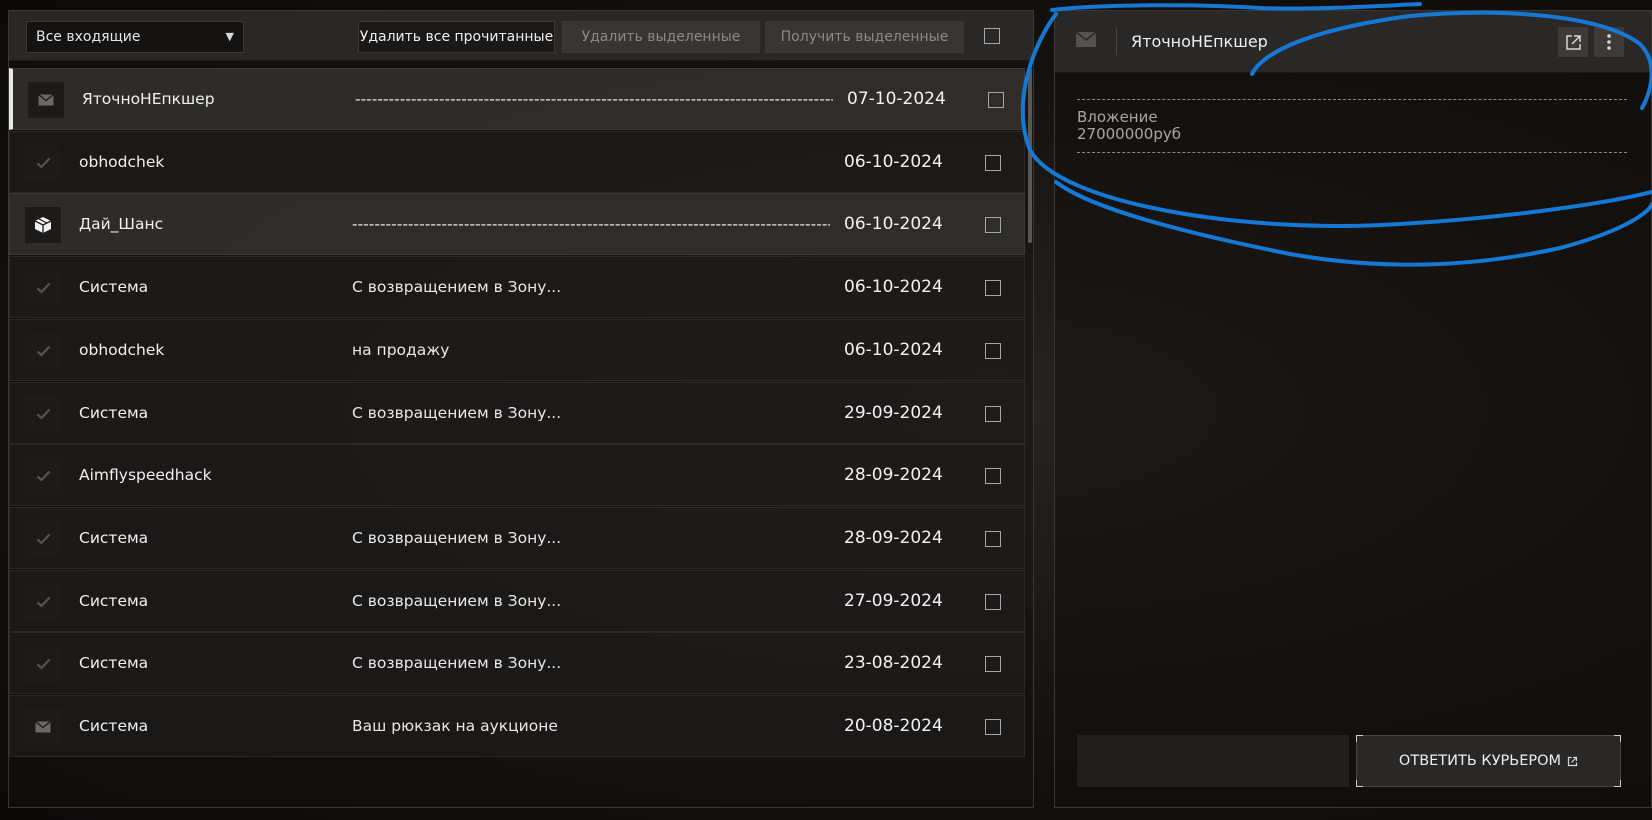 The height and width of the screenshot is (820, 1652). I want to click on package-icon, so click(43, 225).